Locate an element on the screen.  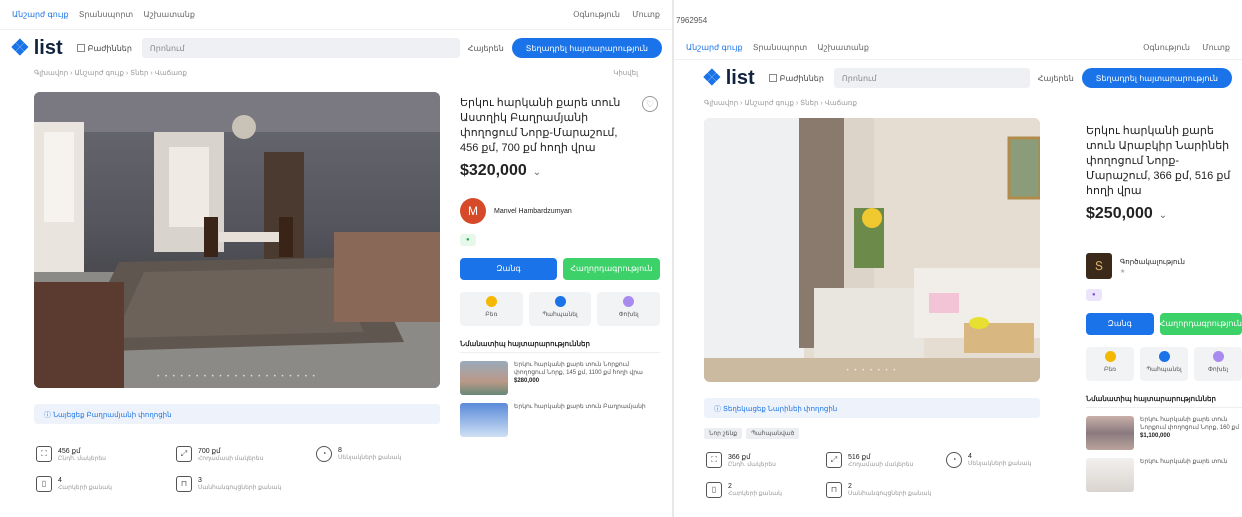
save-icon is located at coordinates (1164, 356).